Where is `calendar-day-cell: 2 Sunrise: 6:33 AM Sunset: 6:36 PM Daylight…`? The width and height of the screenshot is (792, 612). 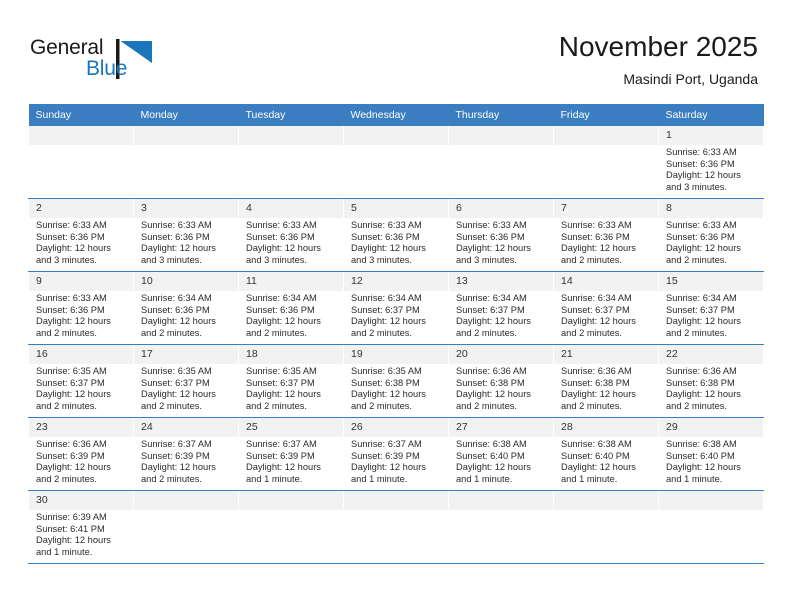
calendar-day-cell: 2 Sunrise: 6:33 AM Sunset: 6:36 PM Daylight… is located at coordinates (81, 235).